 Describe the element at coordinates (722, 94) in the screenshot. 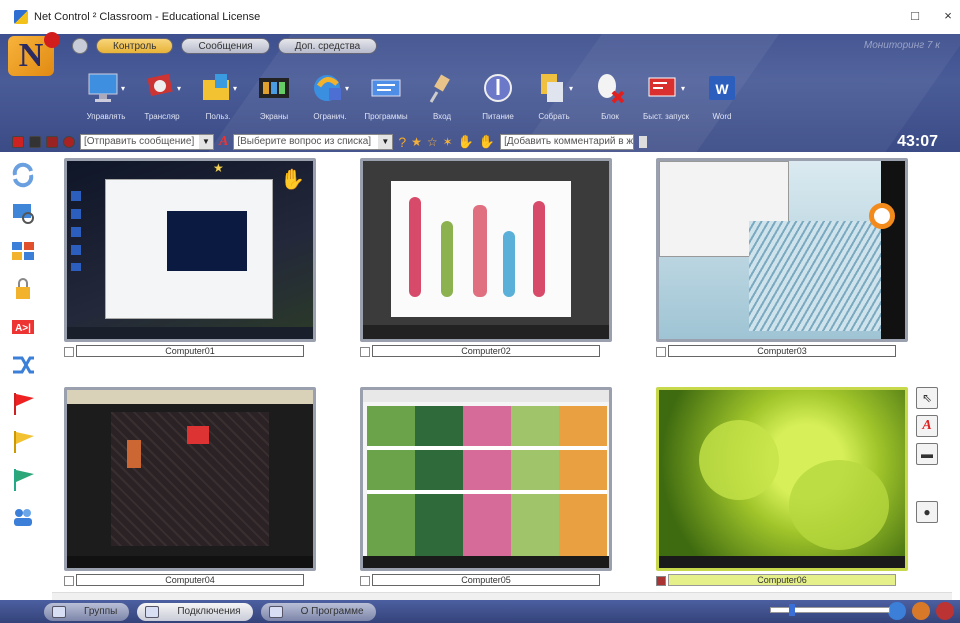

I see `word-button: W Word` at that location.